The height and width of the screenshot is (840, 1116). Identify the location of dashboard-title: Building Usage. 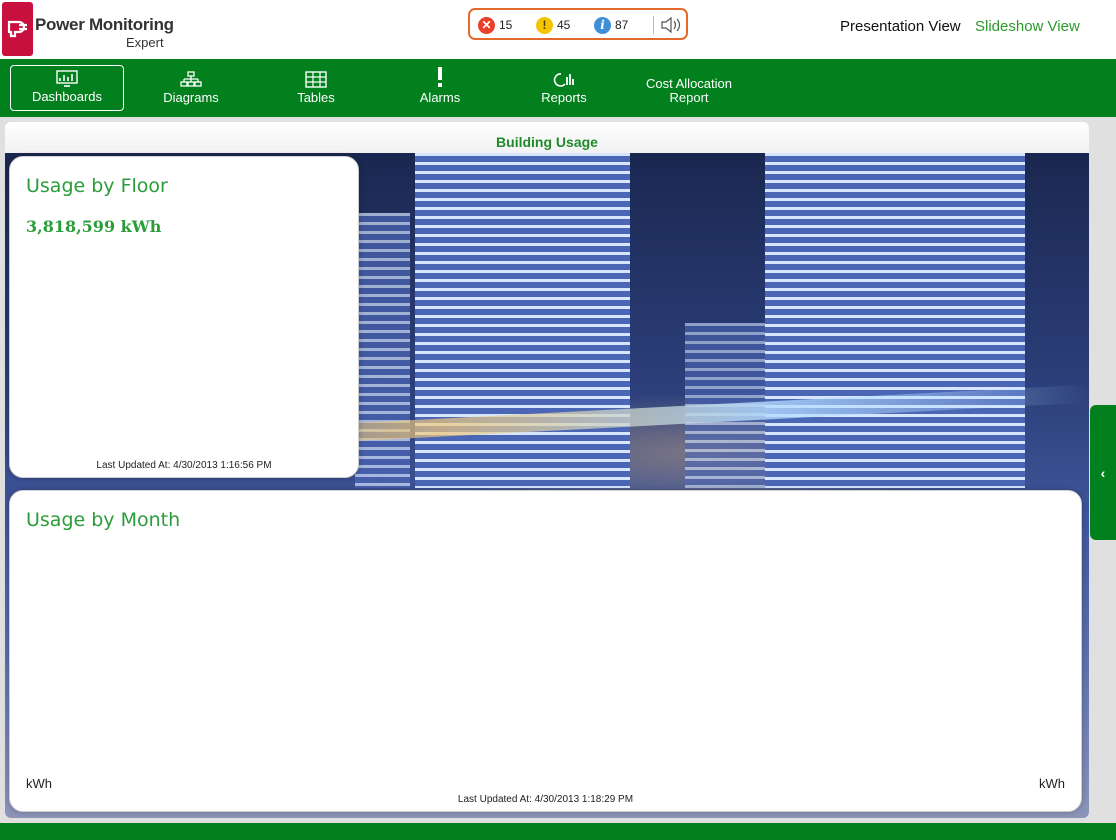
(547, 137).